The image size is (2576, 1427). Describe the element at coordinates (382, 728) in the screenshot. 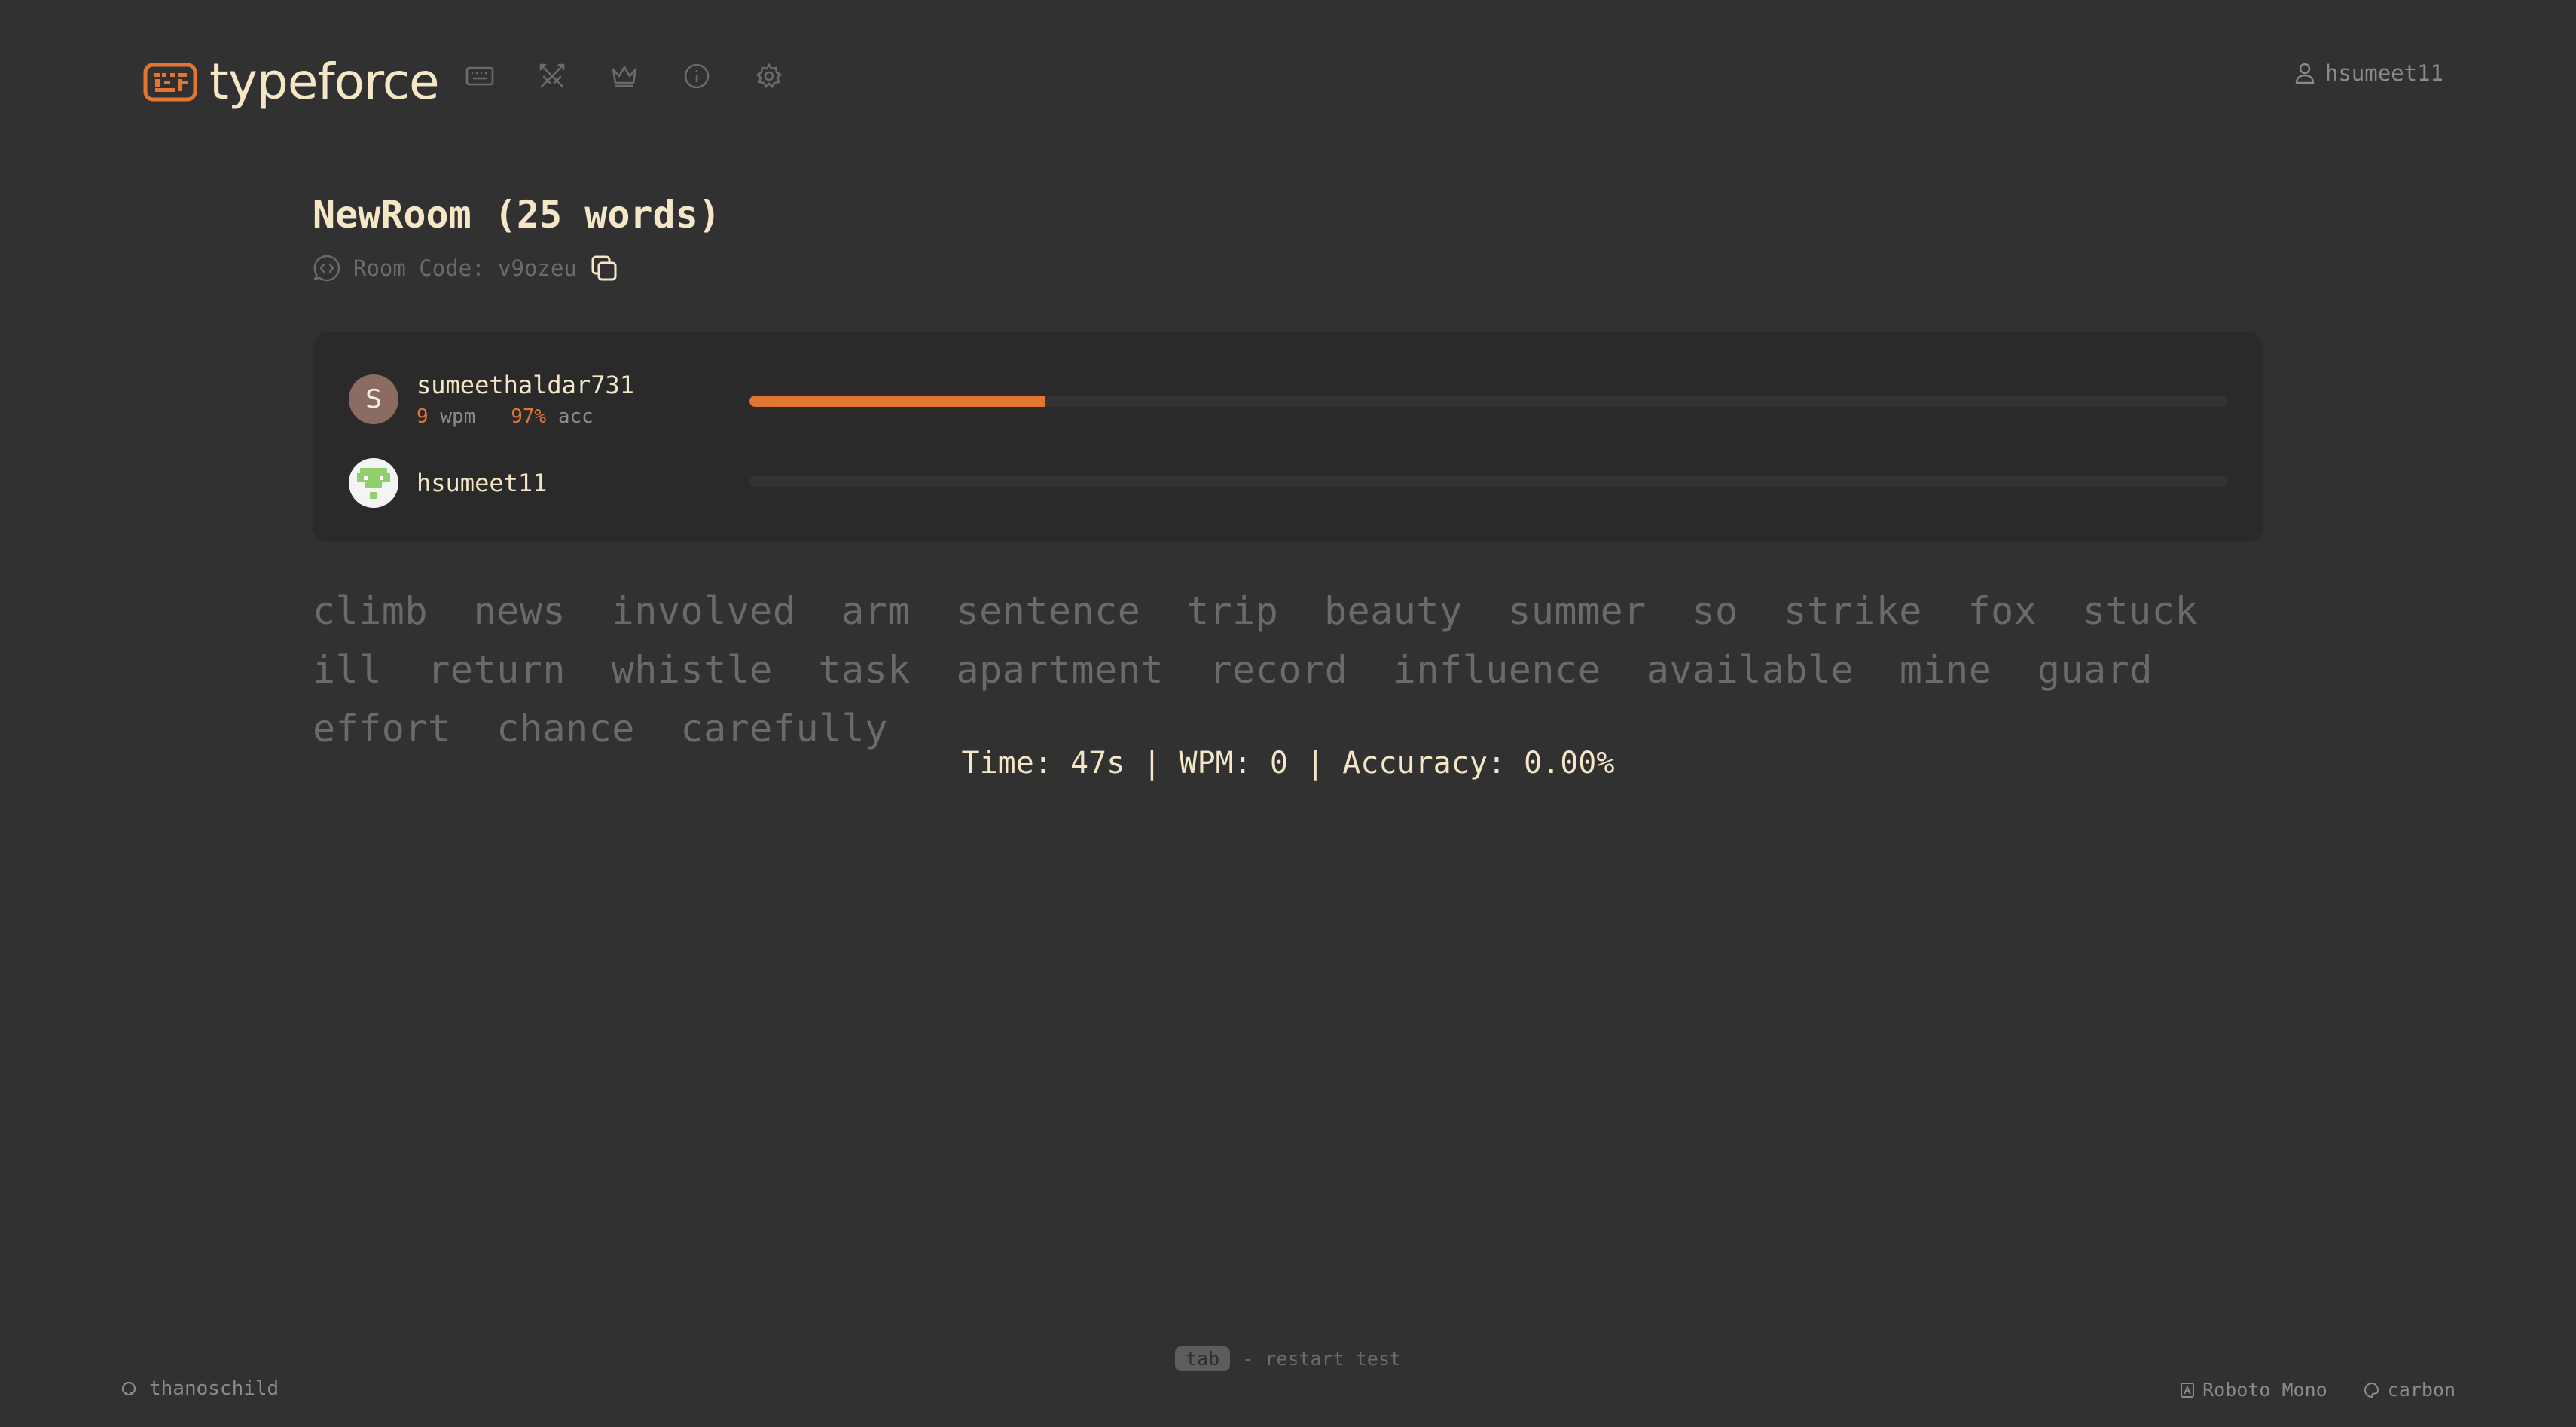

I see `word: effort` at that location.